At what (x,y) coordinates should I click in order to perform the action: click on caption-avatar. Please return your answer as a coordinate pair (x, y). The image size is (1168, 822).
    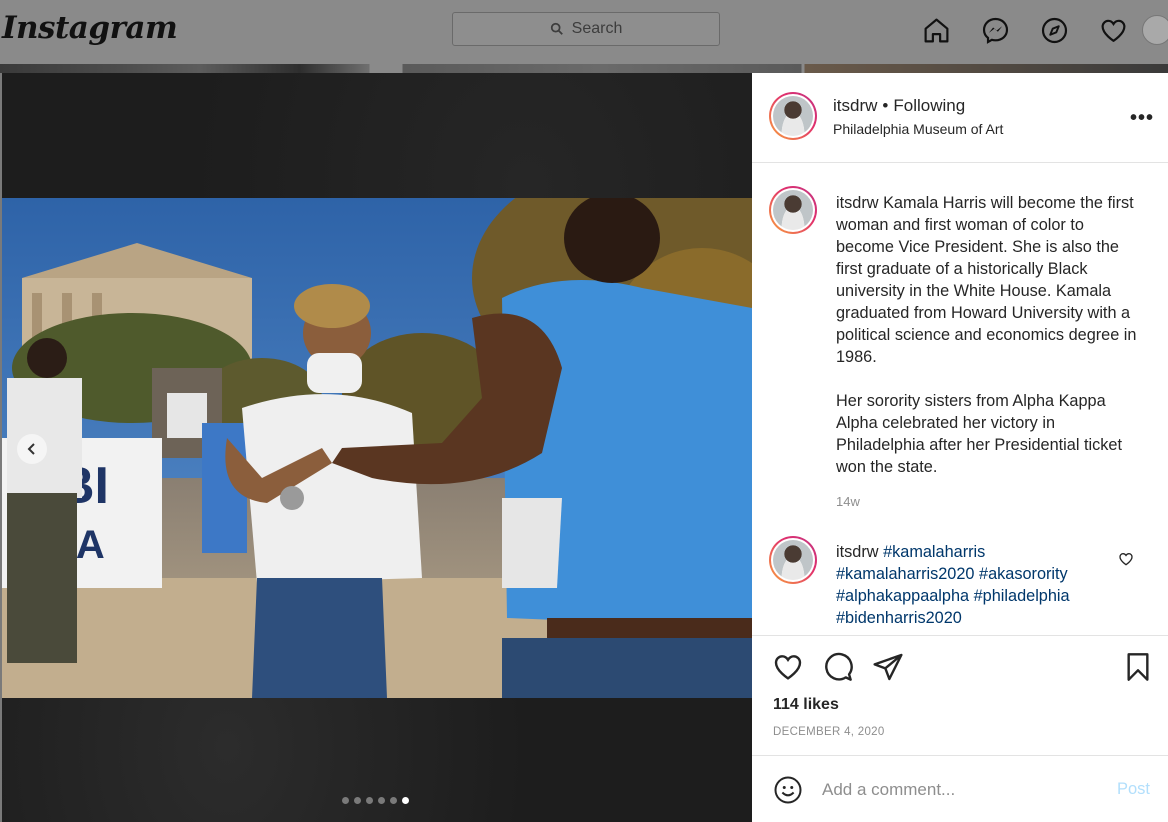
    Looking at the image, I should click on (793, 210).